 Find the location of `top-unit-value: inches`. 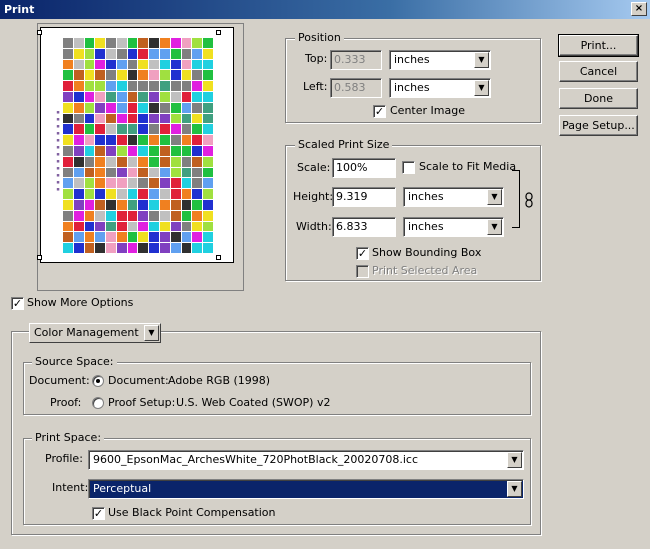

top-unit-value: inches is located at coordinates (412, 59).